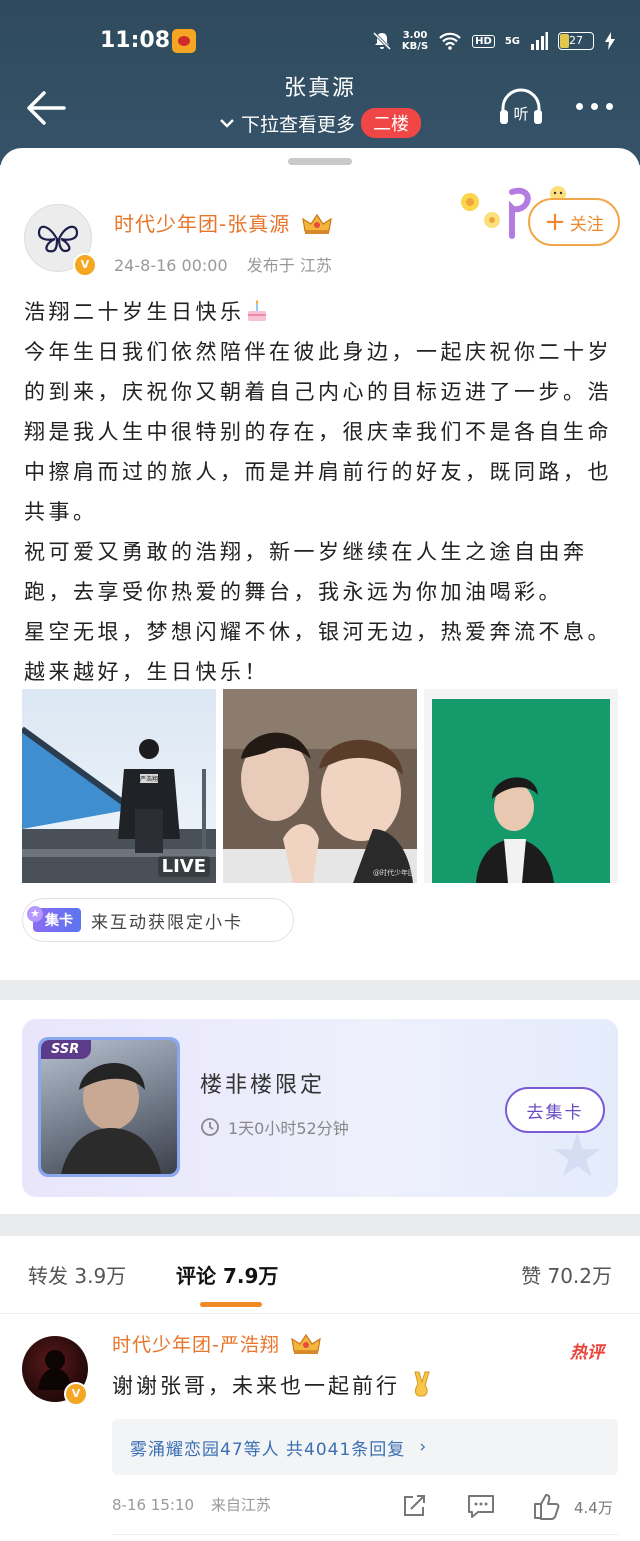 The width and height of the screenshot is (640, 1541). I want to click on tab-likes: 赞 70.2万, so click(566, 1274).